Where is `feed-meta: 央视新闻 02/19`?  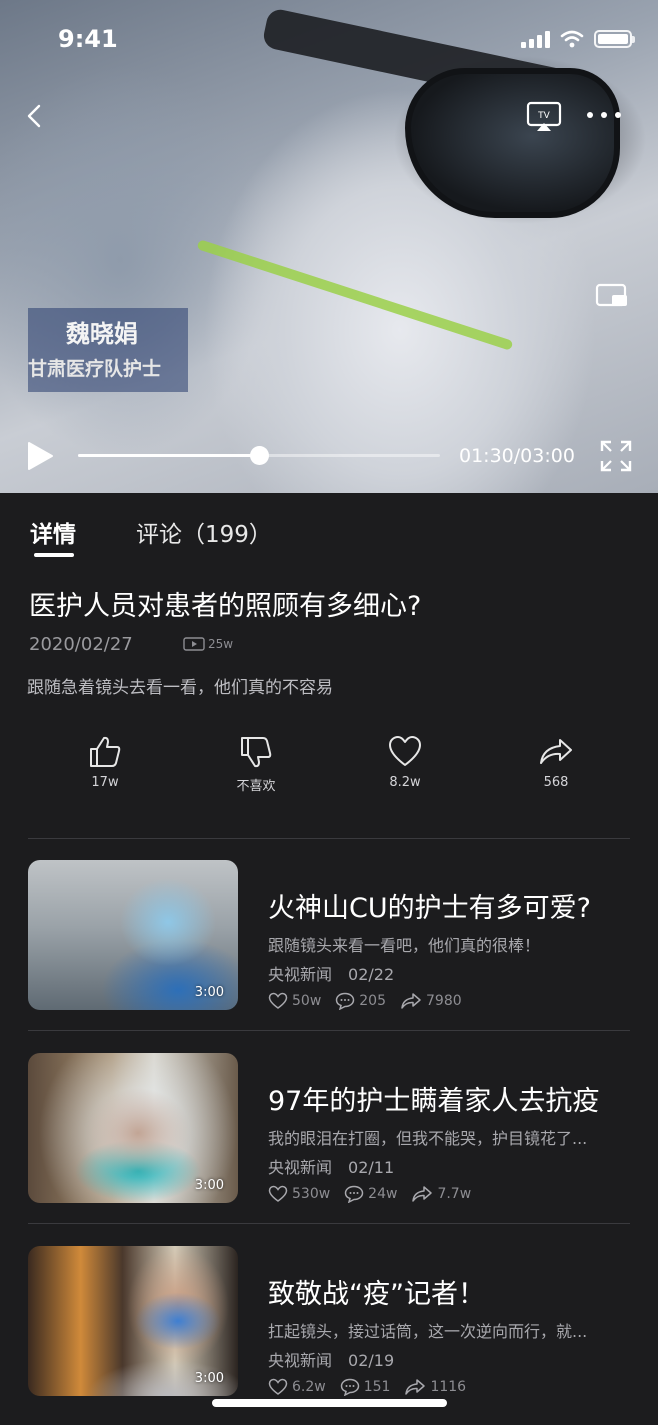
feed-meta: 央视新闻 02/19 is located at coordinates (331, 1359).